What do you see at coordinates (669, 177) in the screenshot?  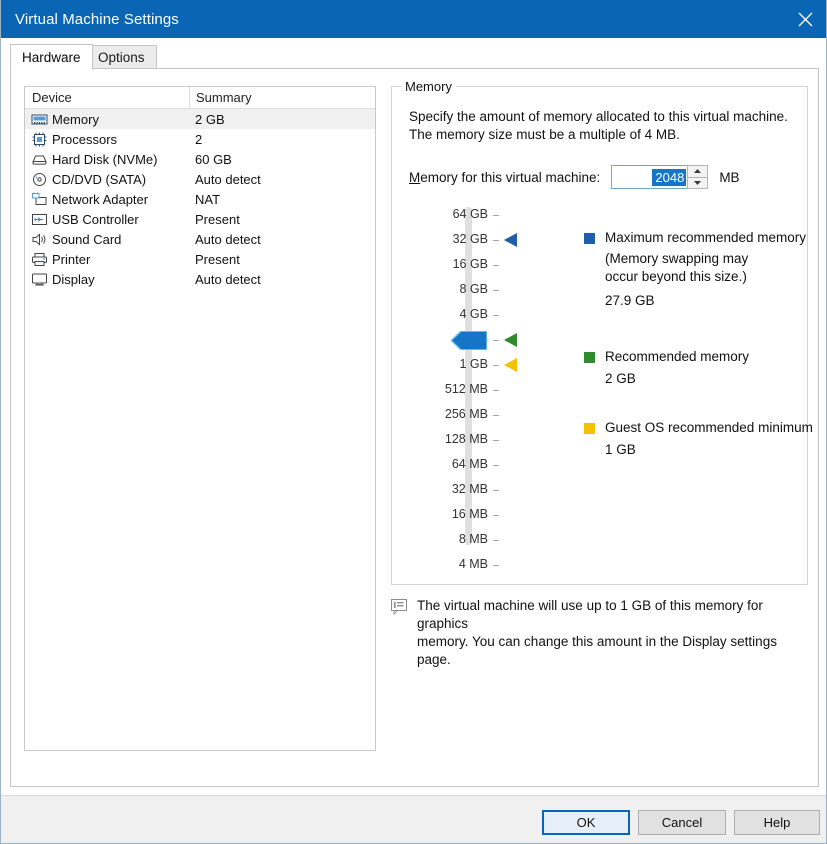 I see `memory-input-value: 2048` at bounding box center [669, 177].